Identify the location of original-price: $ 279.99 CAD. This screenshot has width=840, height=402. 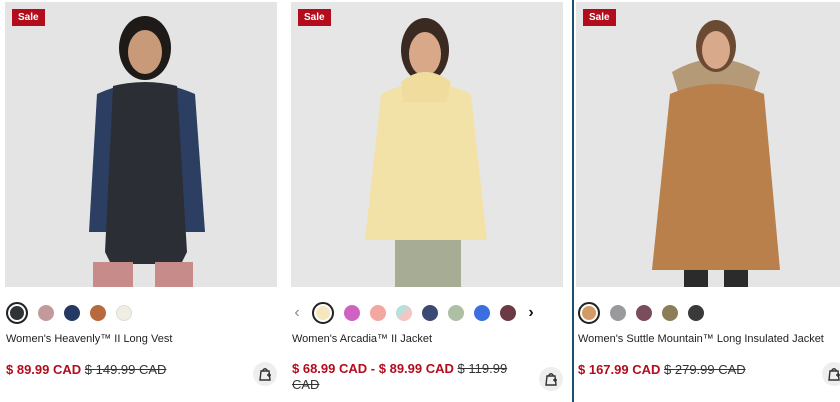
(705, 369).